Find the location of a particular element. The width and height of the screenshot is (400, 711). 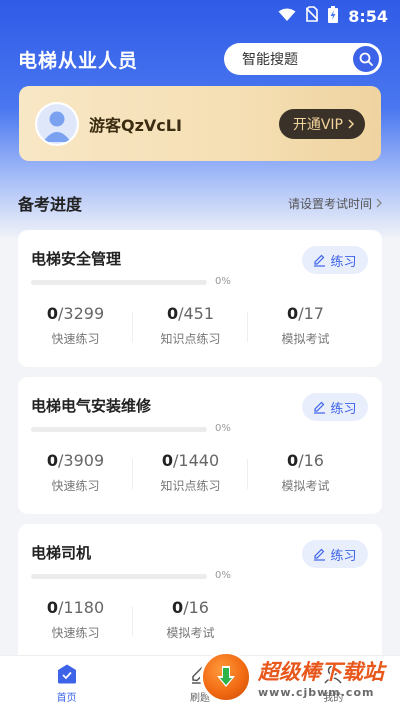

clock: 8:54 is located at coordinates (368, 16).